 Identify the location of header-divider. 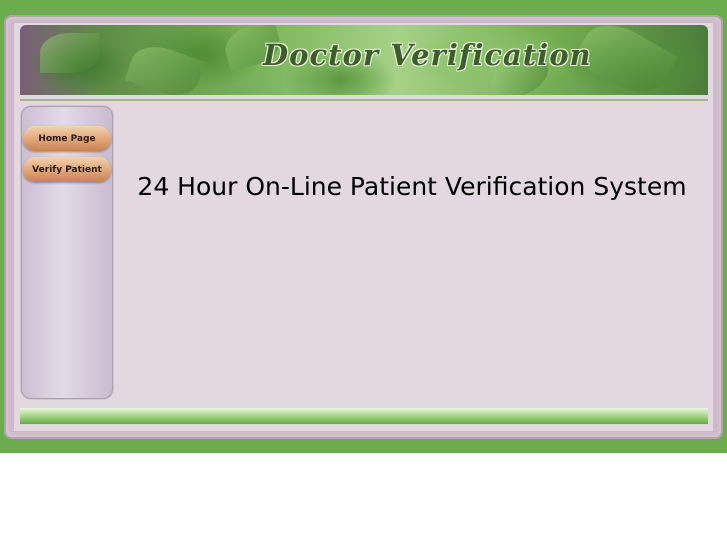
(364, 100).